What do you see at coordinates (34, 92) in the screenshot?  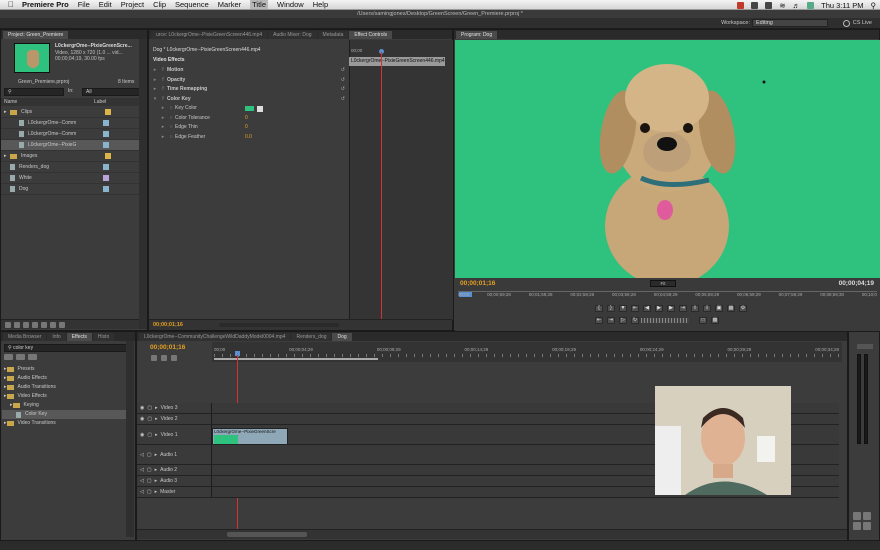 I see `project-search-input: ⚲` at bounding box center [34, 92].